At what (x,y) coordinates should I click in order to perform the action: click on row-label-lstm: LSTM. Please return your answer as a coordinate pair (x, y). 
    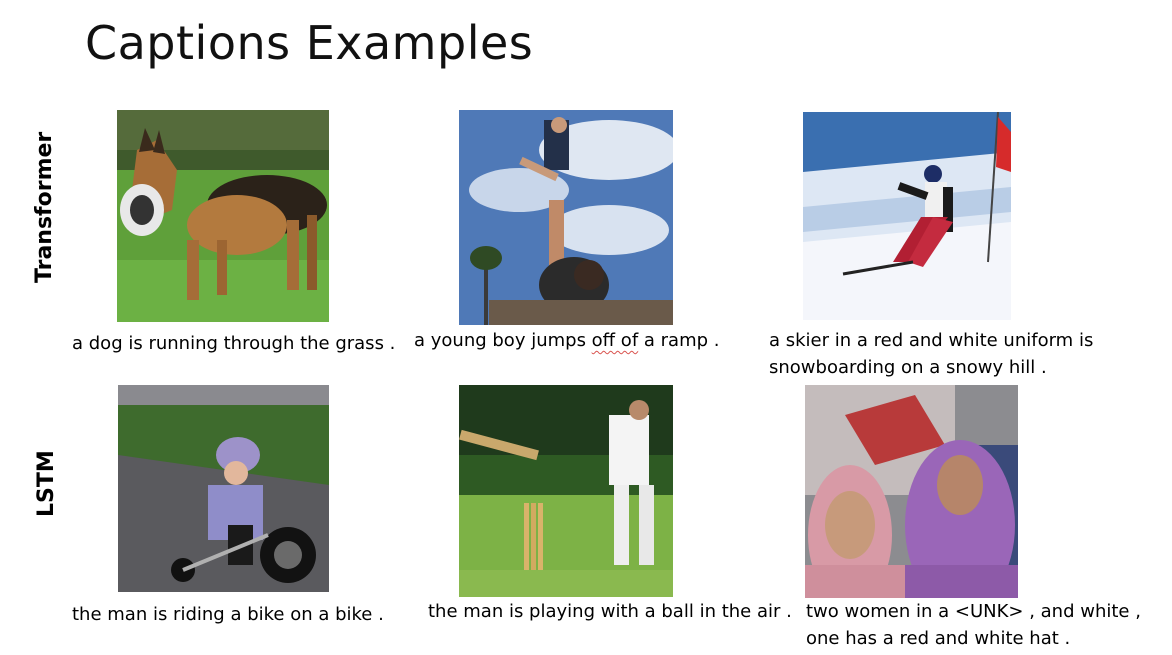
    Looking at the image, I should click on (46, 483).